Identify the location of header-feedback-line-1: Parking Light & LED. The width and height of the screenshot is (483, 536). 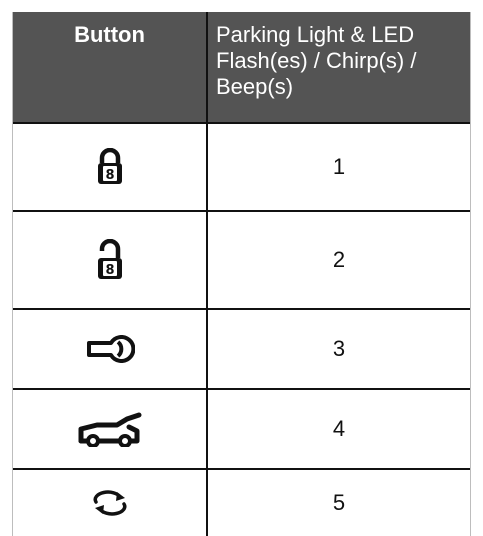
(315, 34).